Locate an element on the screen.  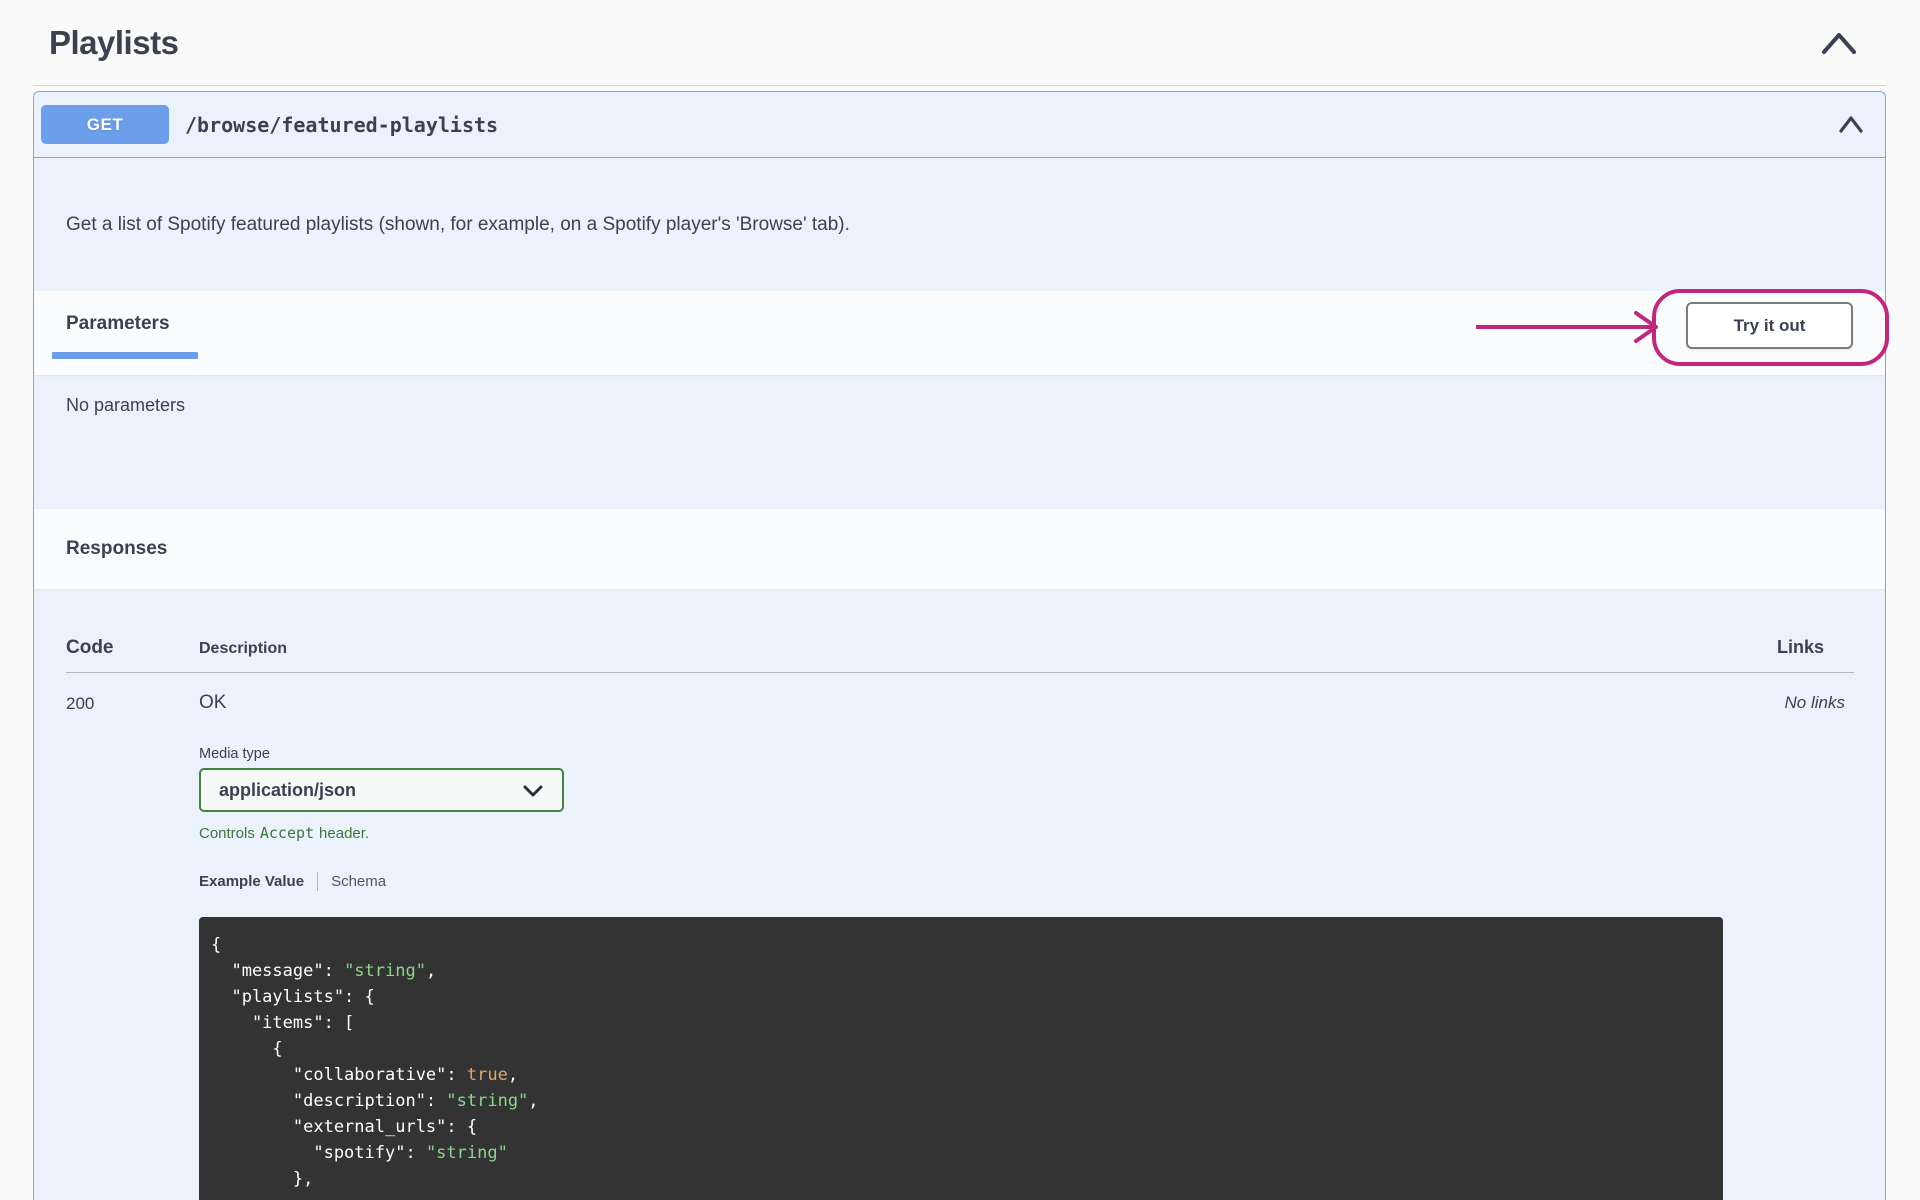
model-example-tabs: Example Value Schema is located at coordinates (961, 881).